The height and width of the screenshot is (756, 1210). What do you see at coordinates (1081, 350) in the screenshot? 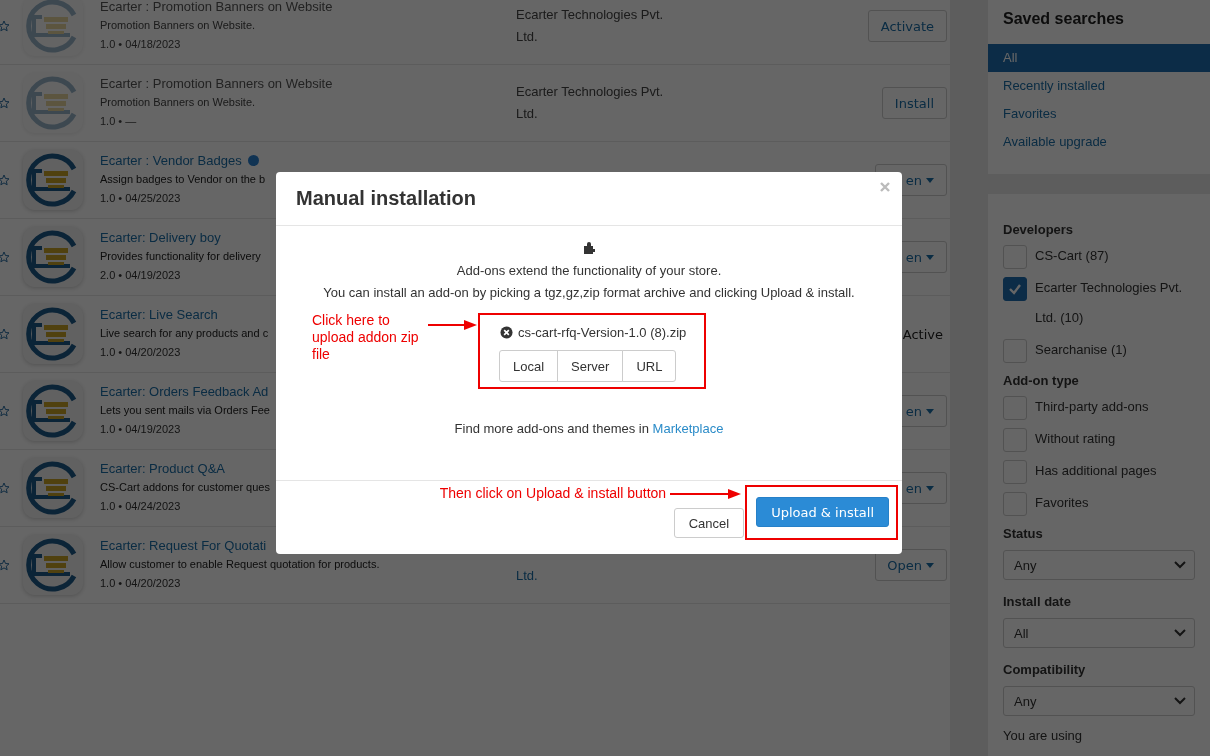
I see `checkbox-label: Searchanise (1)` at bounding box center [1081, 350].